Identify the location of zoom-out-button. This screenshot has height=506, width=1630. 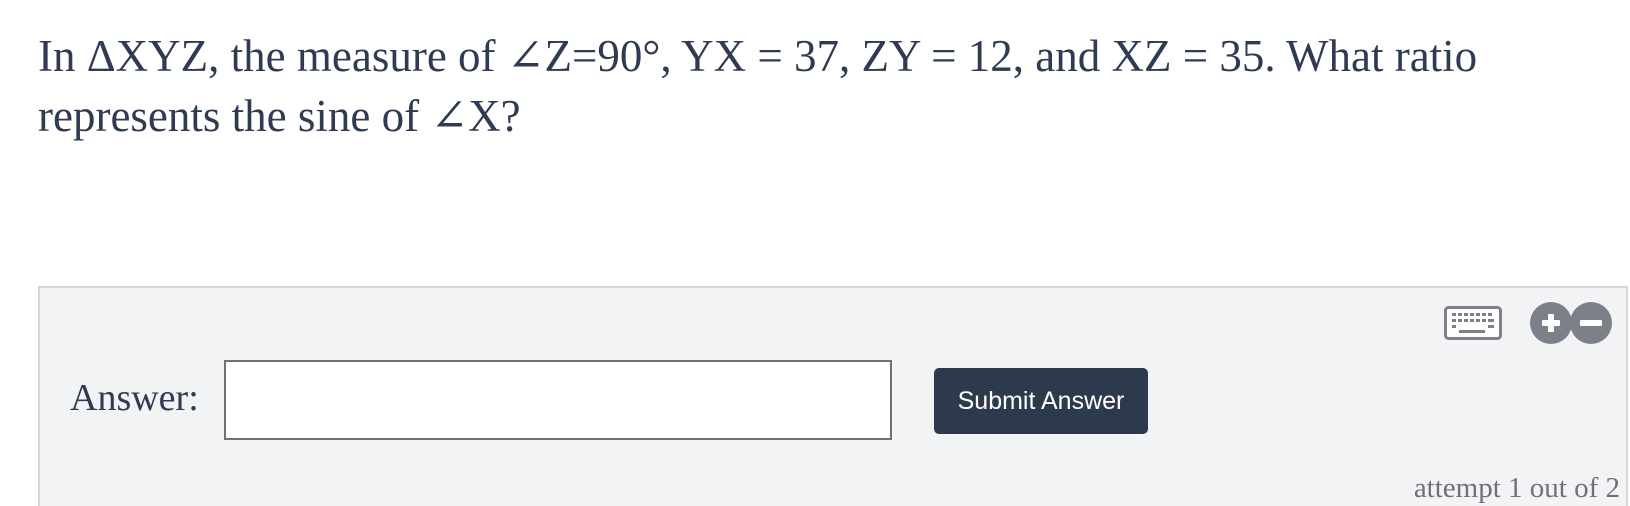
(1591, 323).